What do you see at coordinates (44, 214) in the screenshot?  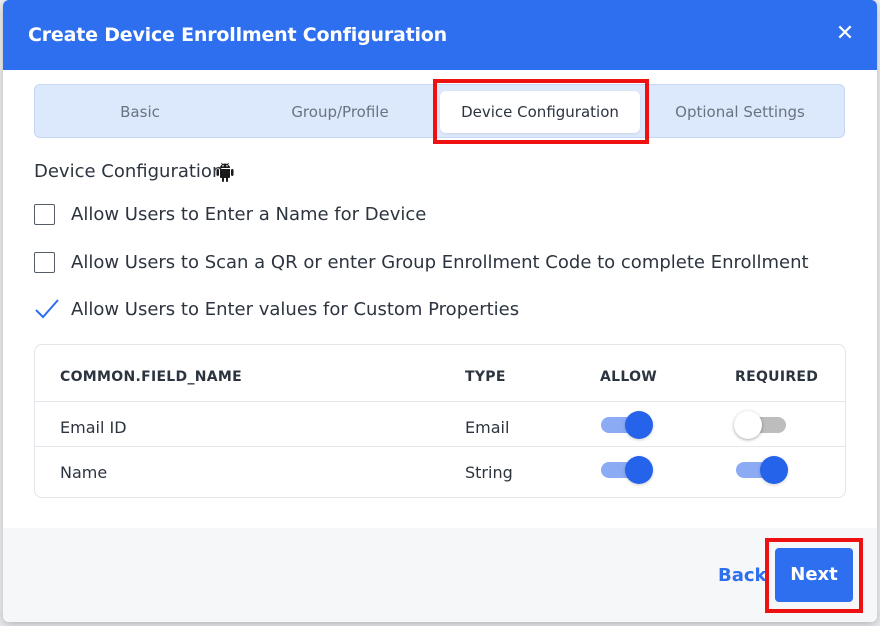 I see `name-device-checkbox` at bounding box center [44, 214].